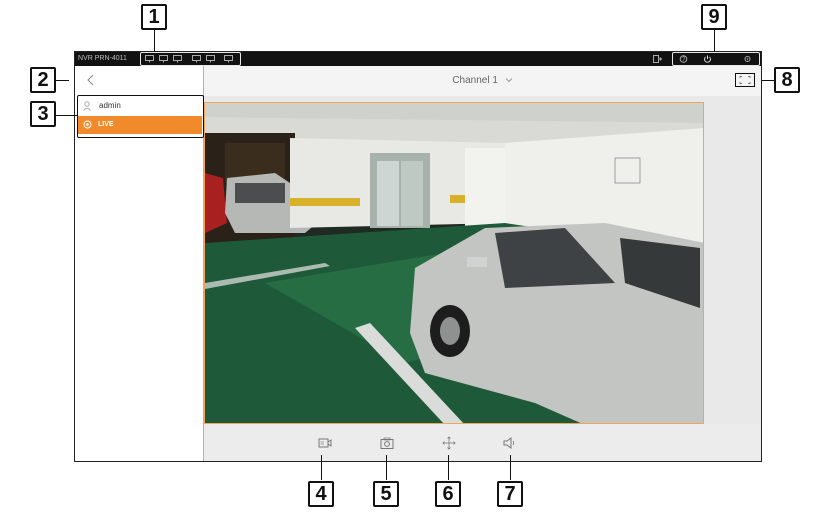  What do you see at coordinates (321, 494) in the screenshot?
I see `callout-4: 4` at bounding box center [321, 494].